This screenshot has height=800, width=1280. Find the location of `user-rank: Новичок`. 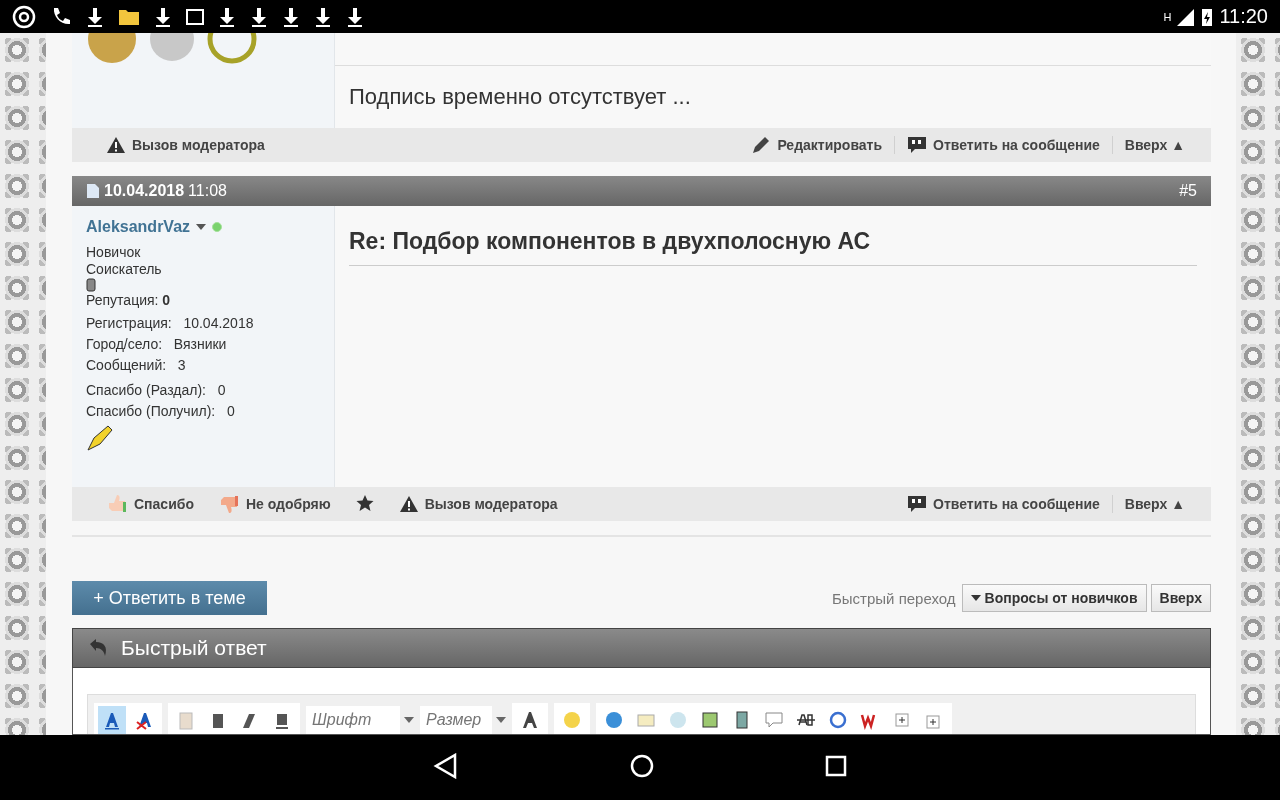

user-rank: Новичок is located at coordinates (114, 252).